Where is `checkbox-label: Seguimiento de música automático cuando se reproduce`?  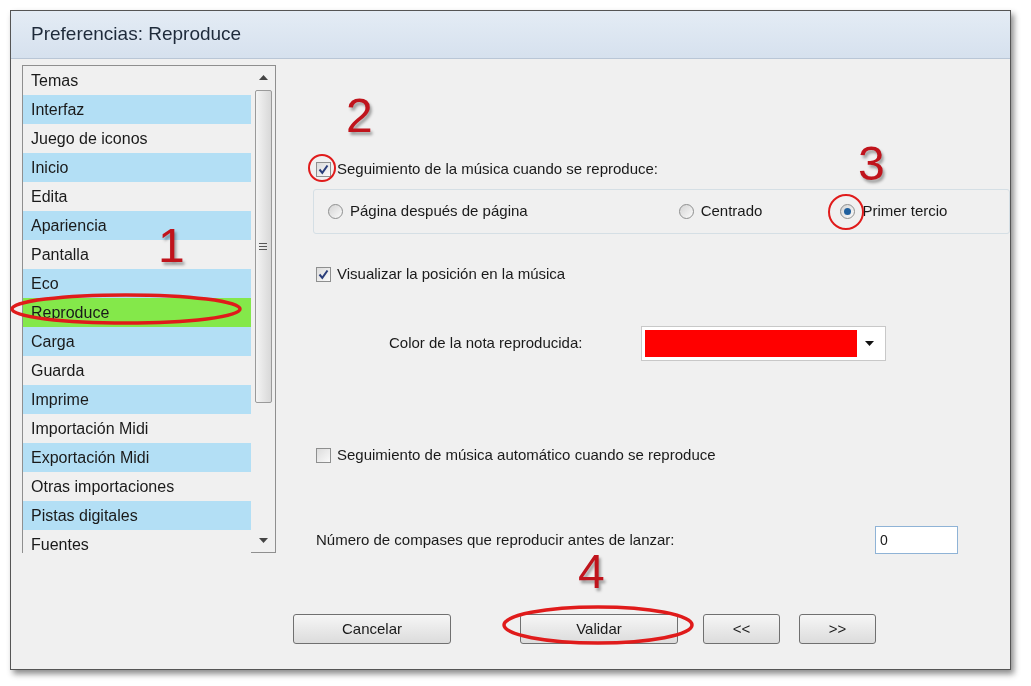
checkbox-label: Seguimiento de música automático cuando se reproduce is located at coordinates (526, 454).